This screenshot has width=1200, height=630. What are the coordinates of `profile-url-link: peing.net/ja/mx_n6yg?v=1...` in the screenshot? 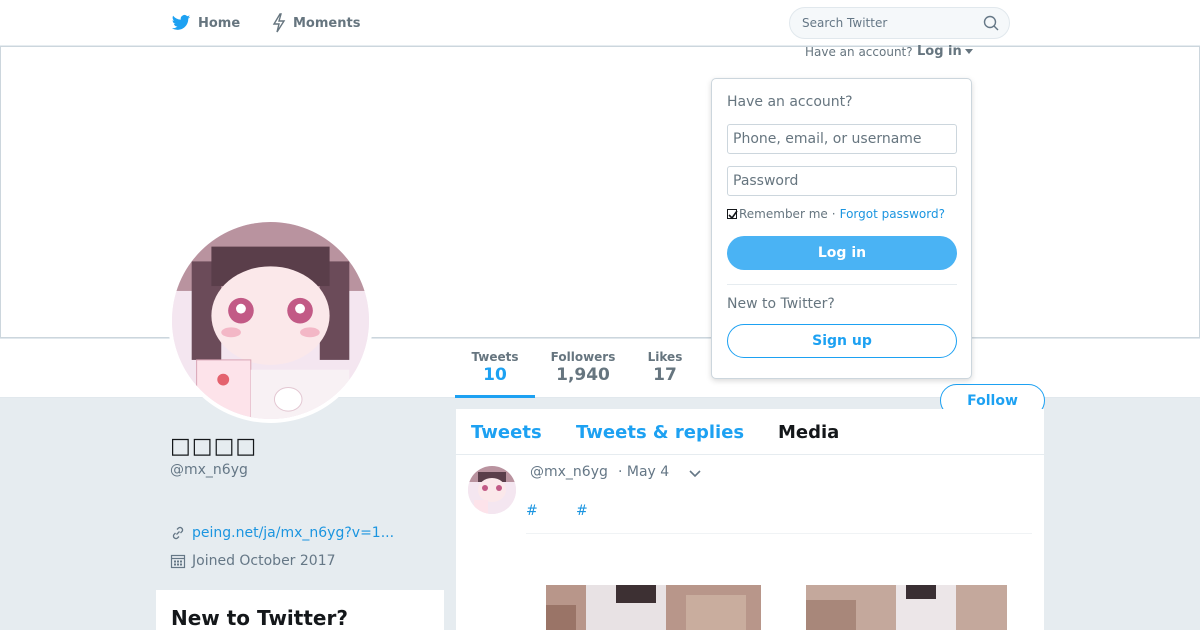 It's located at (293, 533).